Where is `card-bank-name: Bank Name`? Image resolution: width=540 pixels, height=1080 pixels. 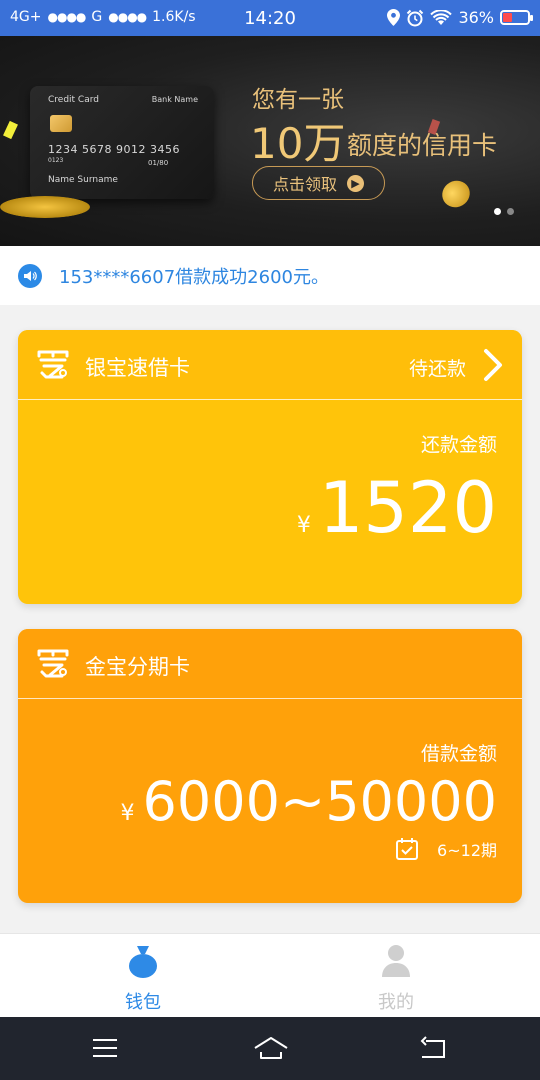 card-bank-name: Bank Name is located at coordinates (174, 99).